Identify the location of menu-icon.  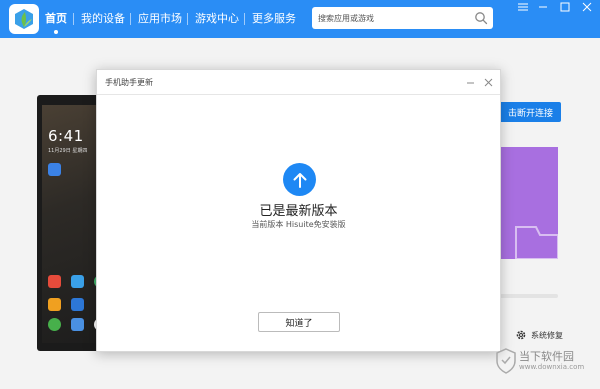
(523, 7).